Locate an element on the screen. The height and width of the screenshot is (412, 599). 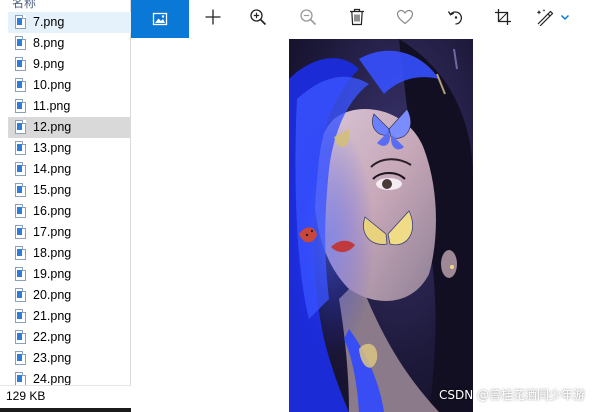
file-item: 12.png is located at coordinates (69, 127).